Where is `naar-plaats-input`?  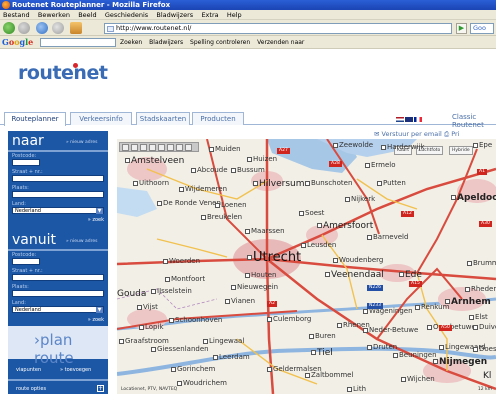
naar-plaats-input is located at coordinates (58, 194).